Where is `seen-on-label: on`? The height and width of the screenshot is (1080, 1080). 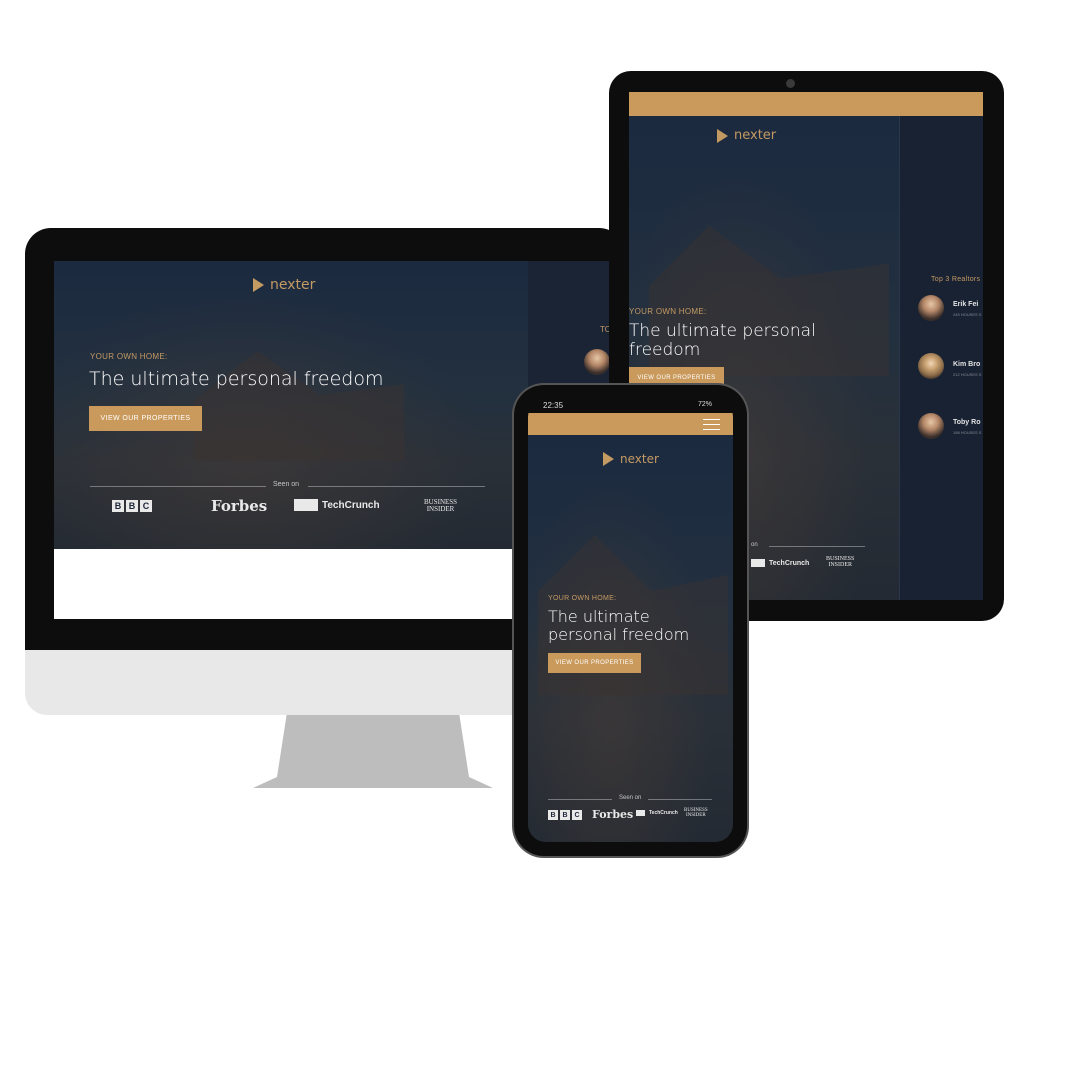 seen-on-label: on is located at coordinates (754, 545).